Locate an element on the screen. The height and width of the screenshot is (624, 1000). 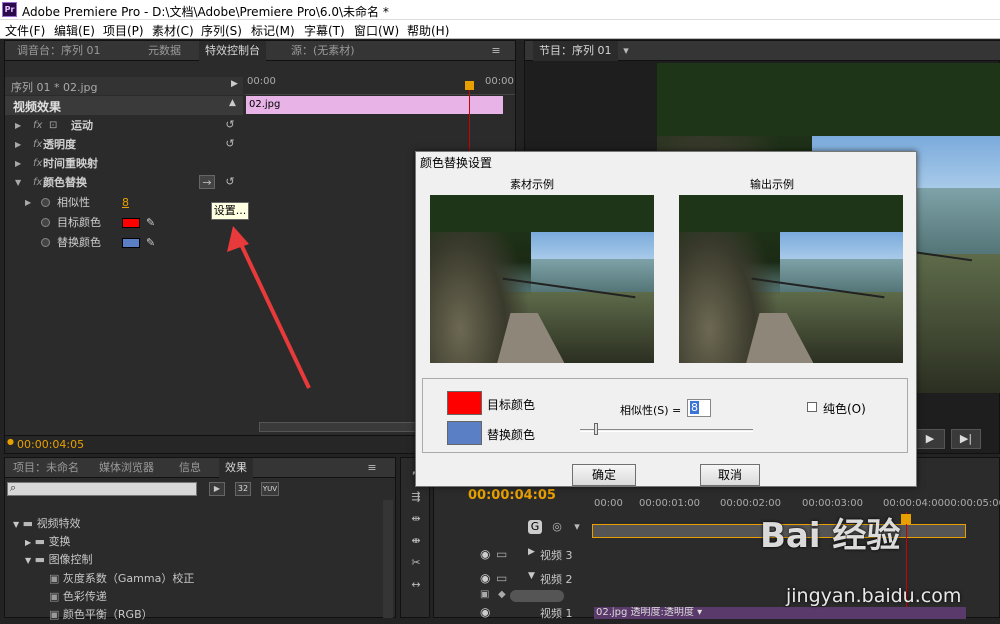
menu-title: 字幕(T) is located at coordinates (324, 30).